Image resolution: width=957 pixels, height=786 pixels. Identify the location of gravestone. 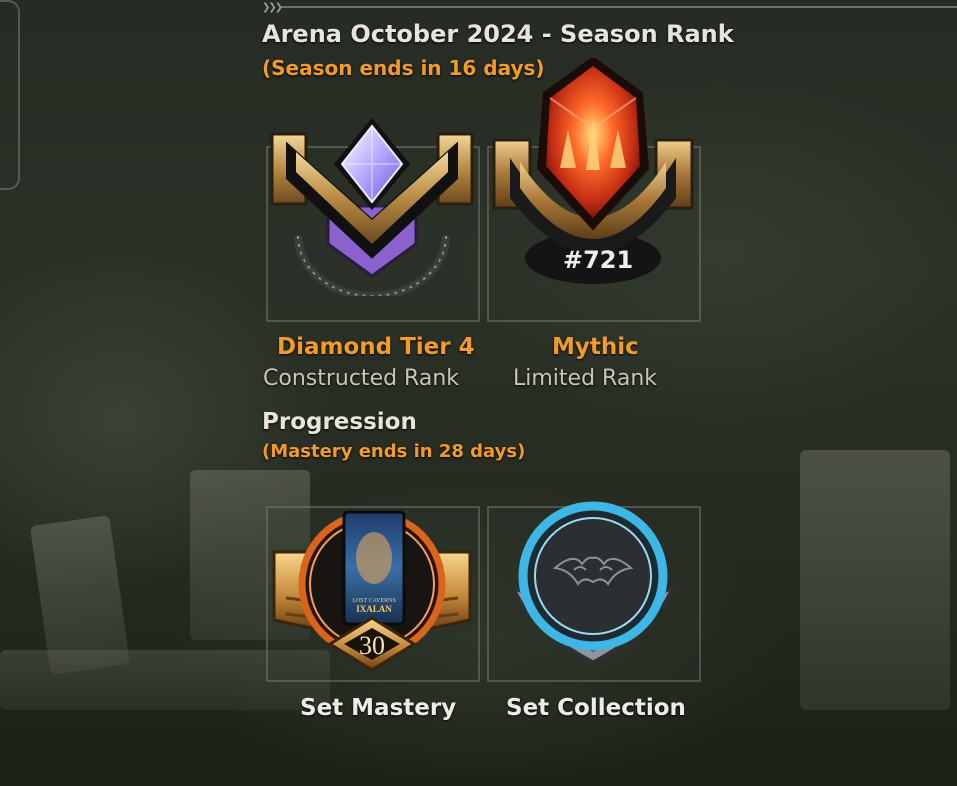
(875, 580).